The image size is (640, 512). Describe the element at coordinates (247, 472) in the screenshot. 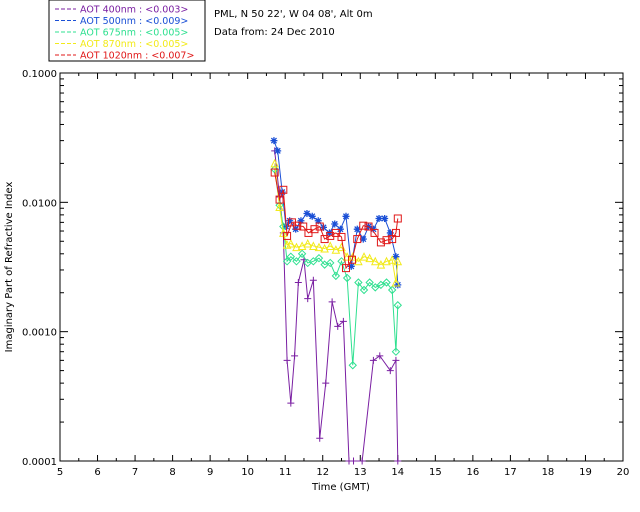

I see `x-tick-label: 10` at that location.